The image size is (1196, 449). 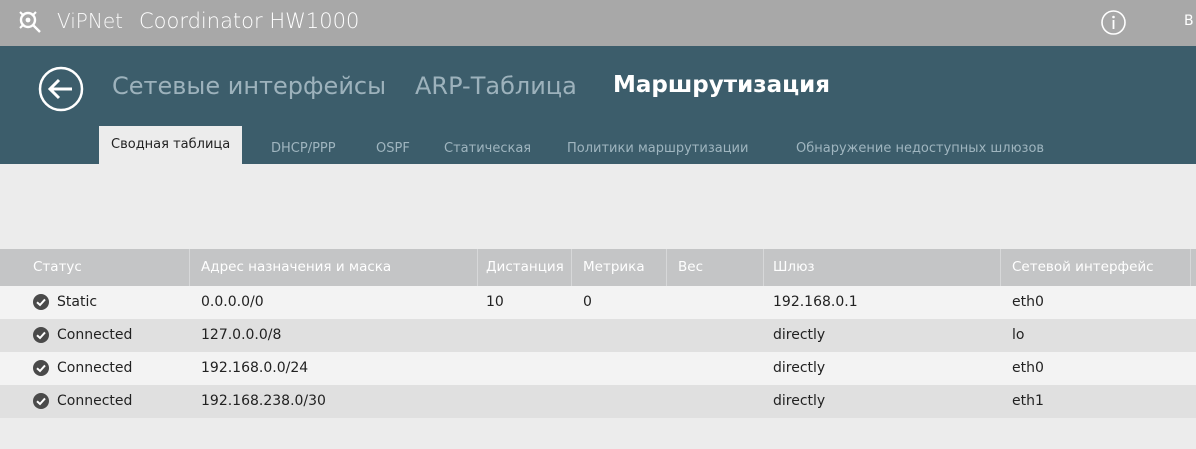 What do you see at coordinates (303, 152) in the screenshot?
I see `subtab-dhcp-ppp: DHCP/PPP` at bounding box center [303, 152].